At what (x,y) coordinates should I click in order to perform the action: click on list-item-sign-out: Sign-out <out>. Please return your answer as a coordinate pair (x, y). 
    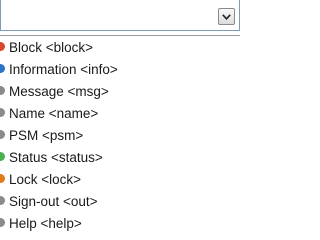
    Looking at the image, I should click on (120, 201).